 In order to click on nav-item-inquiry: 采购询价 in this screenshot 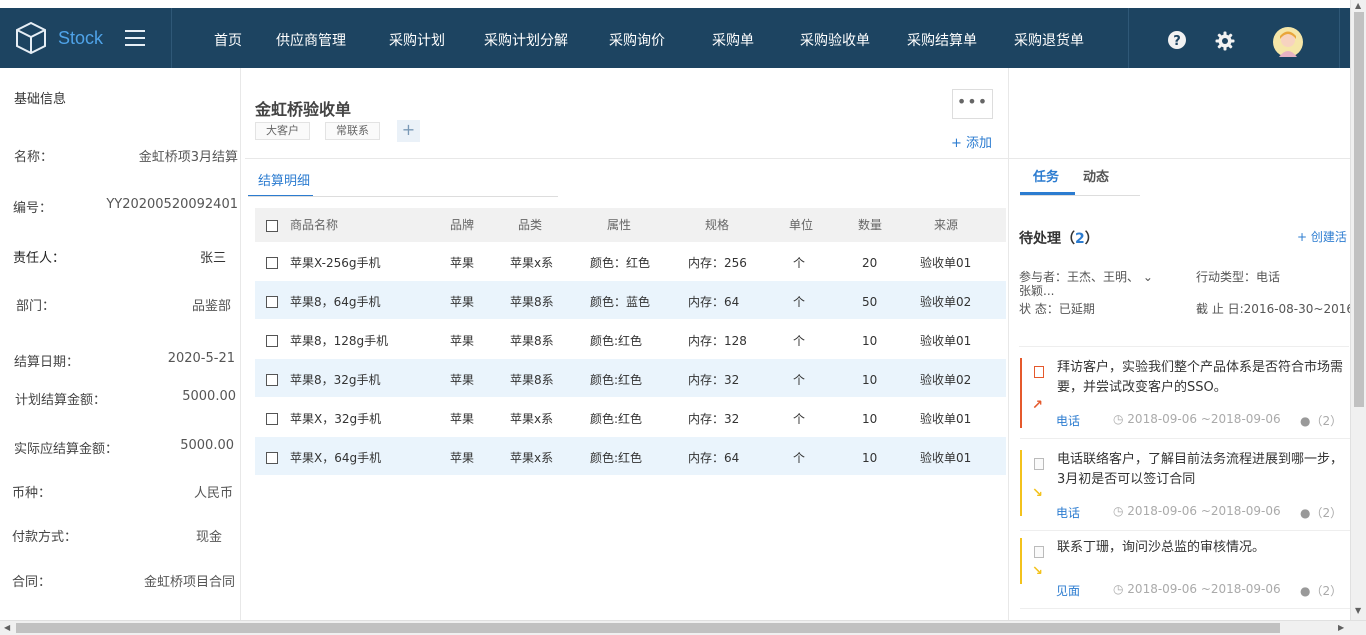, I will do `click(637, 41)`.